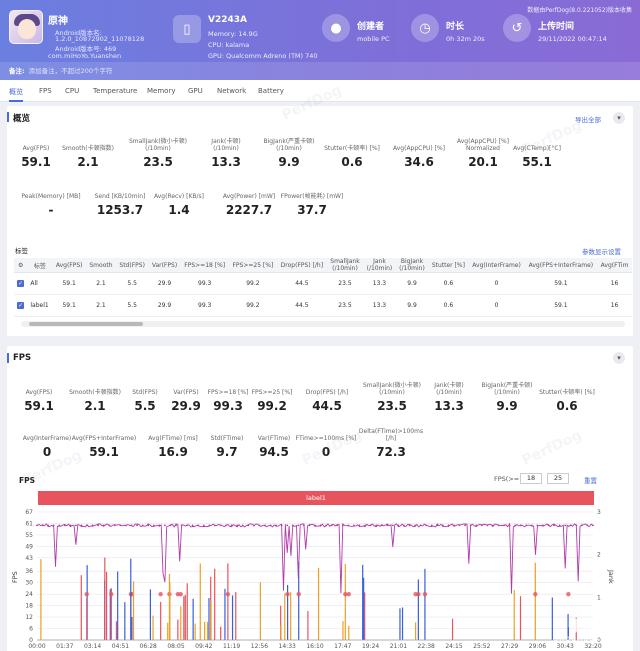 The image size is (640, 651). What do you see at coordinates (71, 71) in the screenshot?
I see `remark-input: 添加备注，不超过200个字符` at bounding box center [71, 71].